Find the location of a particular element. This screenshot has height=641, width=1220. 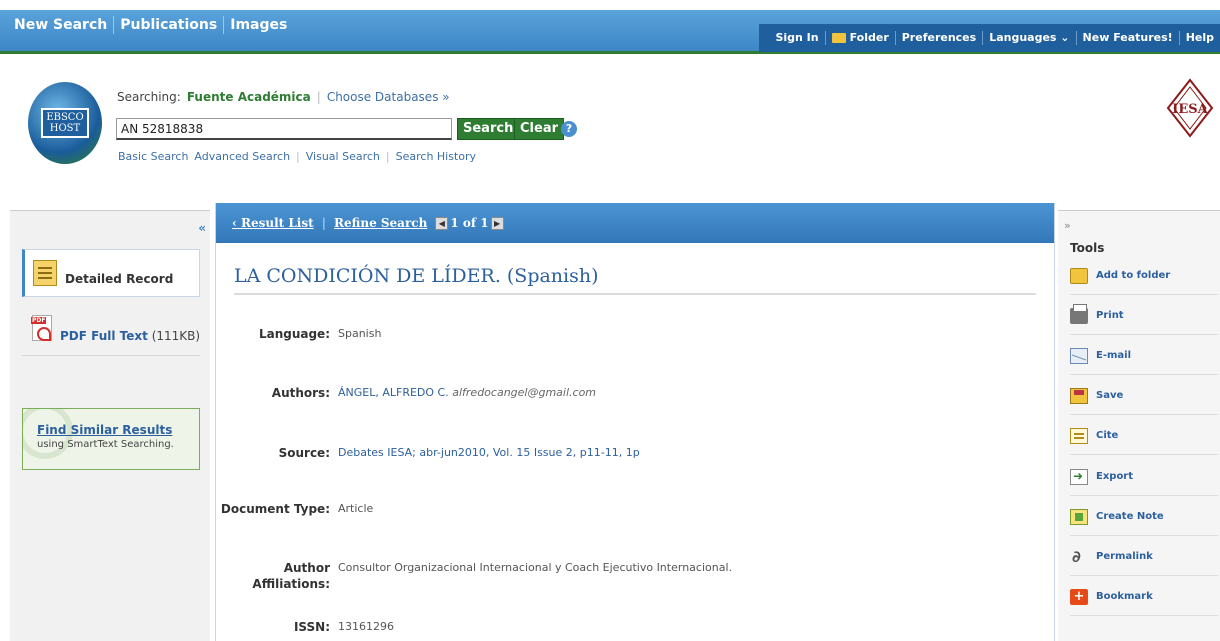

ebscohost-logo: EBSCO HOST is located at coordinates (65, 123).